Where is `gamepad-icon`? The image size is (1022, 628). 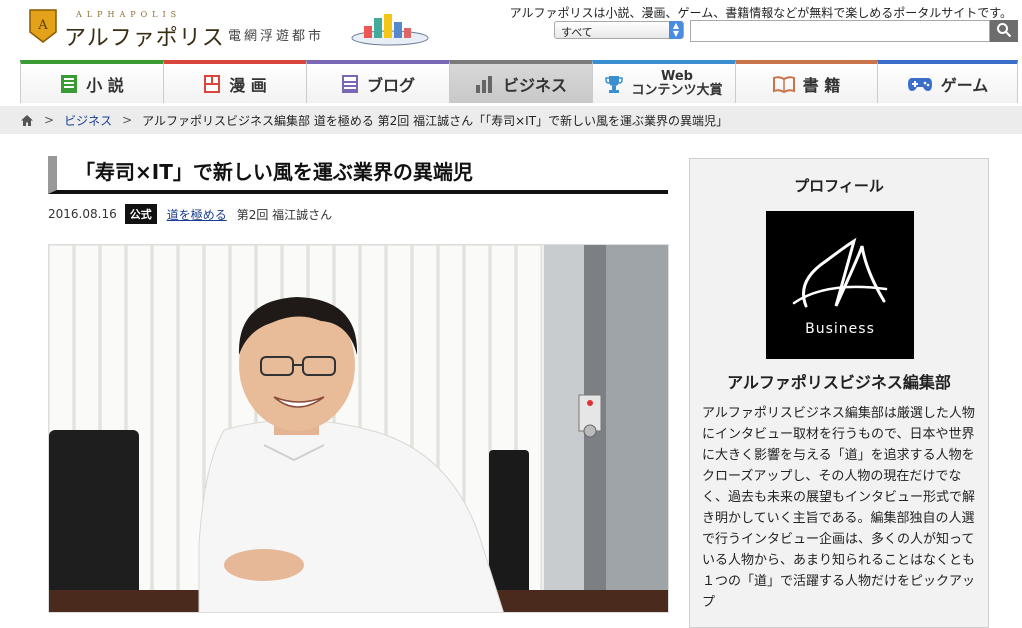 gamepad-icon is located at coordinates (919, 84).